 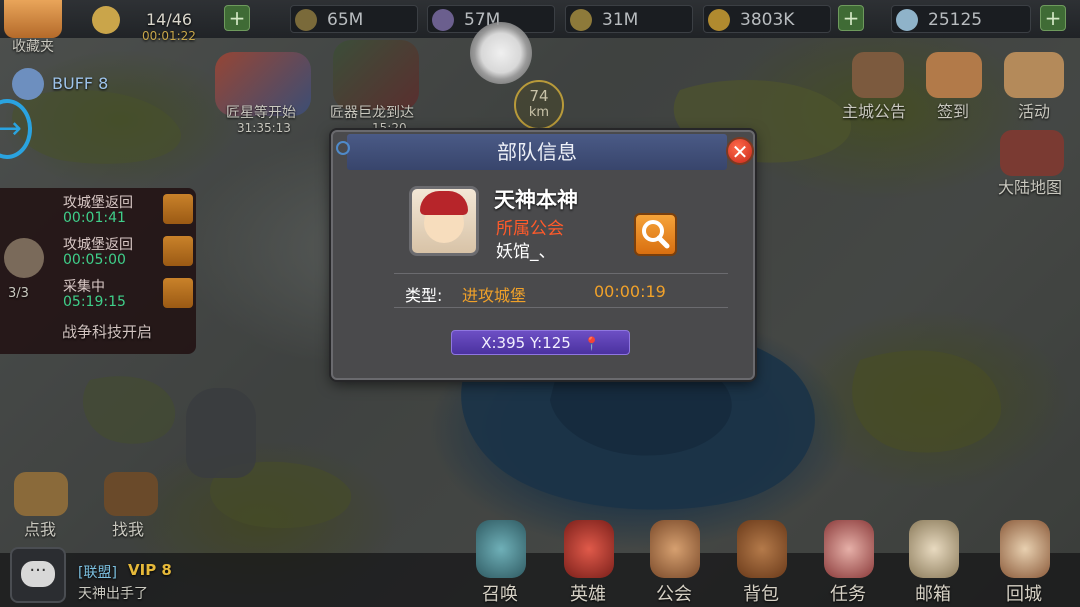 What do you see at coordinates (674, 594) in the screenshot?
I see `nav-guild-label: 公会` at bounding box center [674, 594].